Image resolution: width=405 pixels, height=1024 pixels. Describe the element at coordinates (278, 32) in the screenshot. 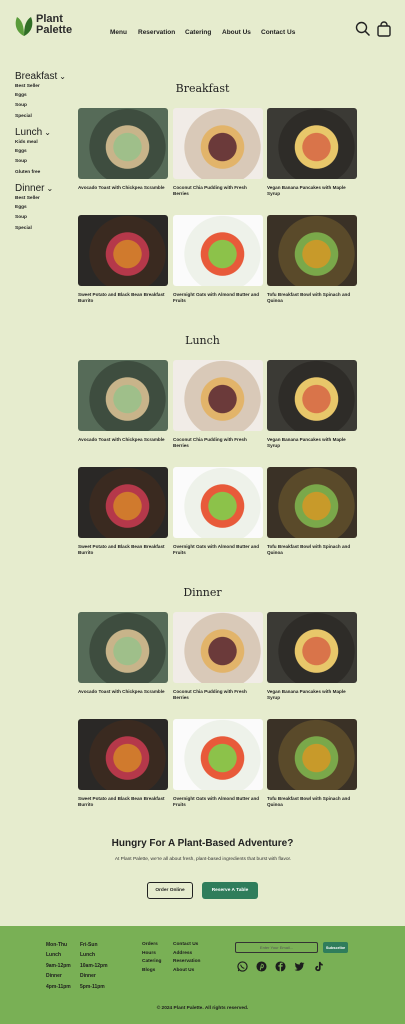

I see `nav-contact-us: Contact Us` at that location.